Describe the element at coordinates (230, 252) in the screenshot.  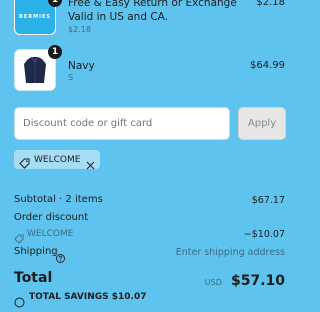
I see `shipping-value: Enter shipping address` at that location.